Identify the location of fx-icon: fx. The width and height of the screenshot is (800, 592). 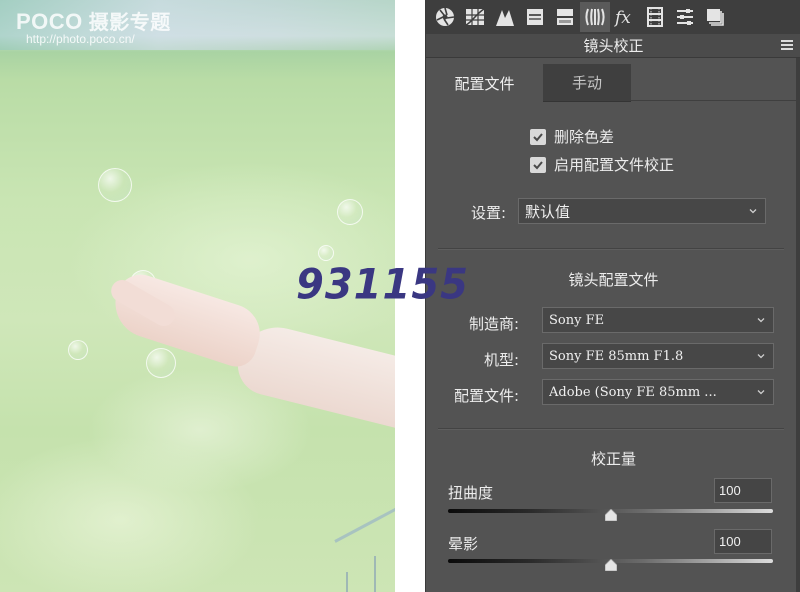
(622, 18).